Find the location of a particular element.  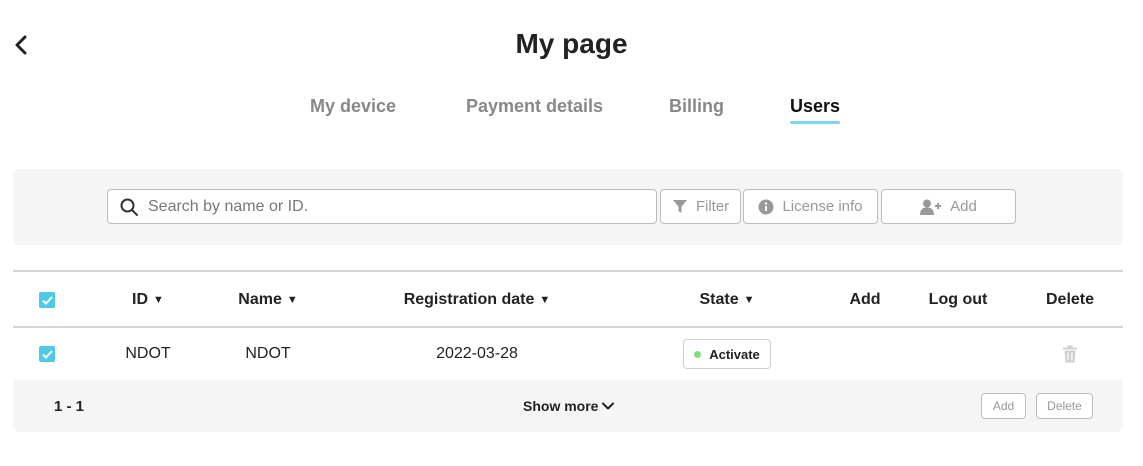

column-header-registration-date: Registration date ▼ is located at coordinates (477, 300).